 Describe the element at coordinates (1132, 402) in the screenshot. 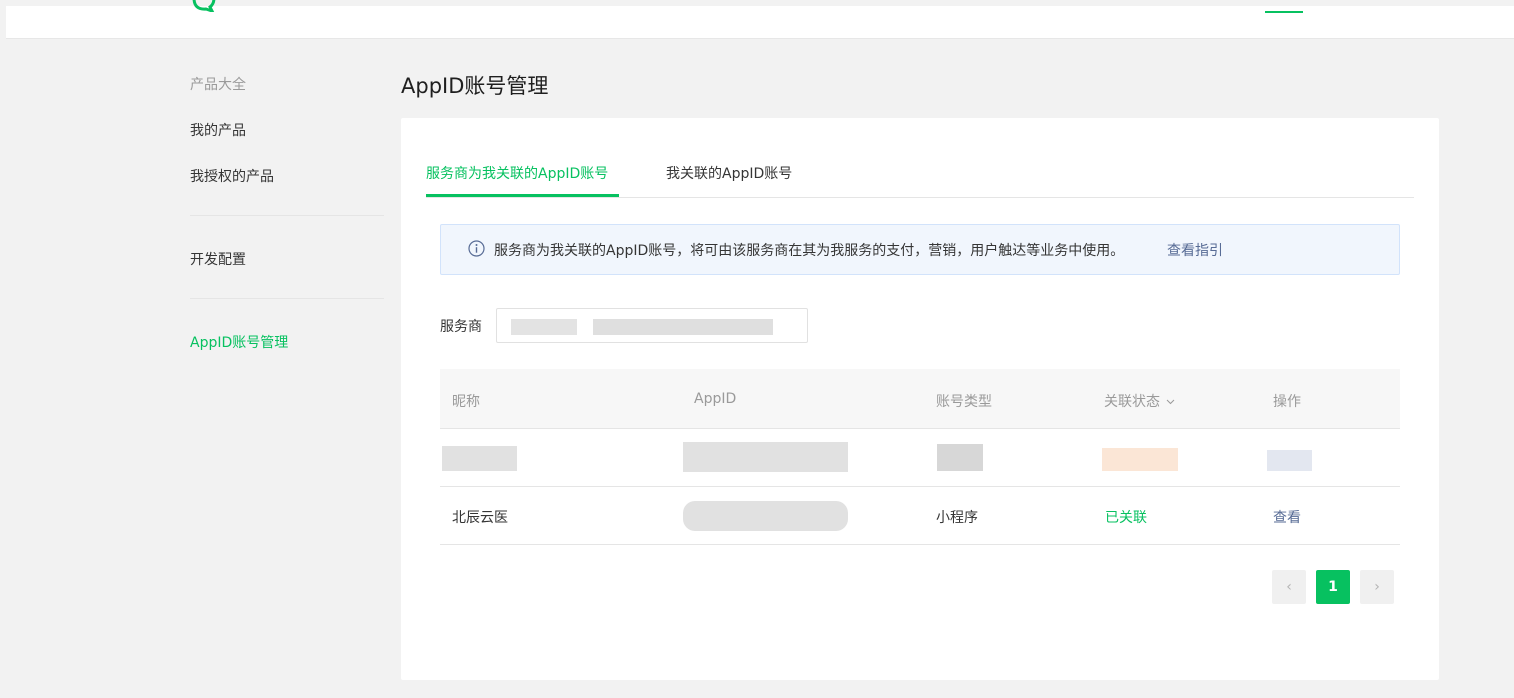

I see `link-status-label: 关联状态` at that location.